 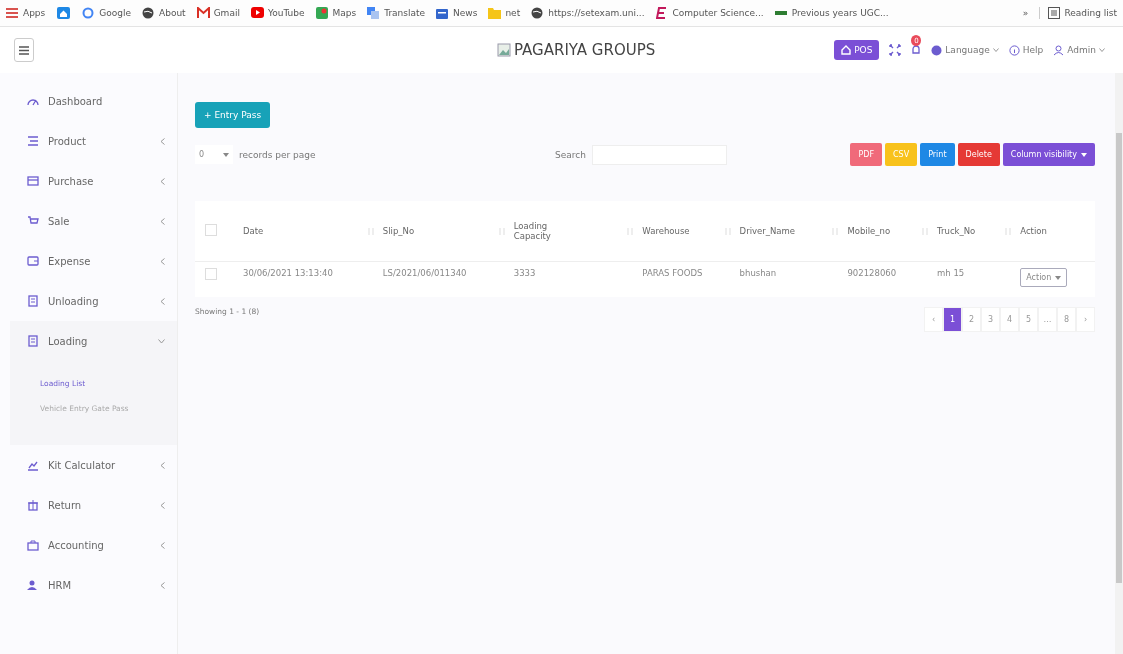 I want to click on table-cell: LS/2021/06/011340, so click(x=424, y=273).